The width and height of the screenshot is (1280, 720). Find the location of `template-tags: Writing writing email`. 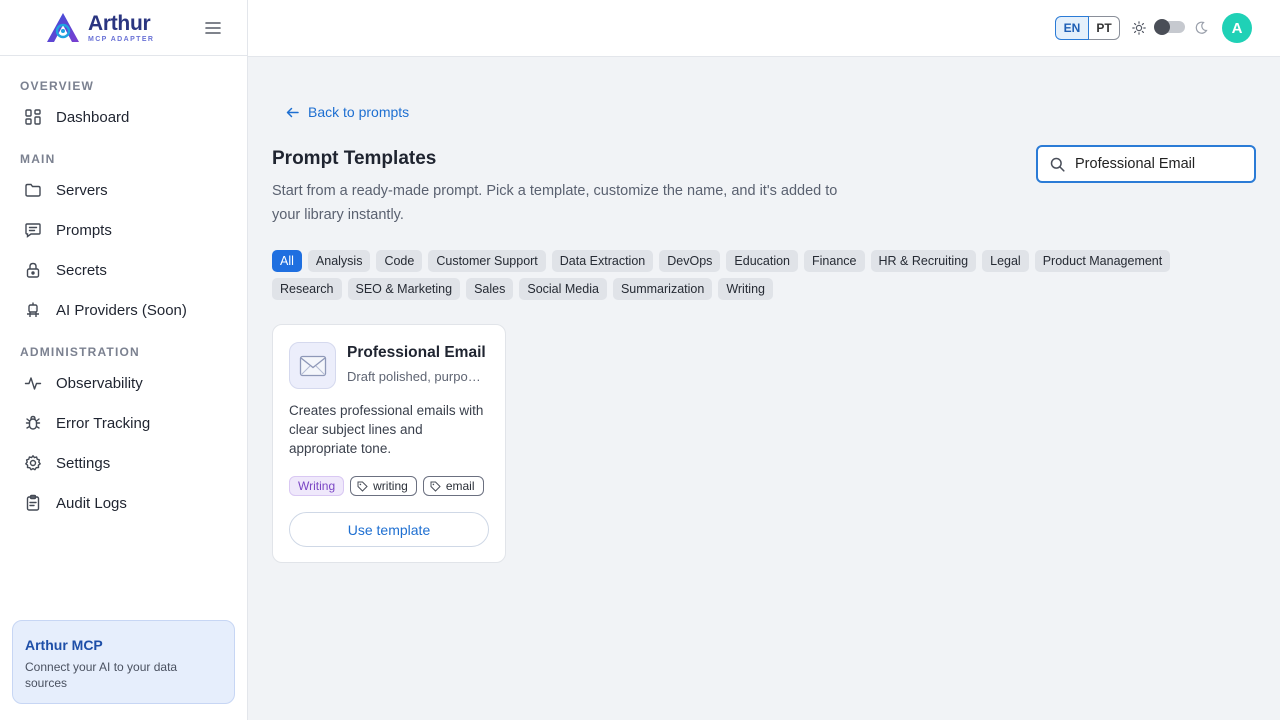

template-tags: Writing writing email is located at coordinates (386, 486).